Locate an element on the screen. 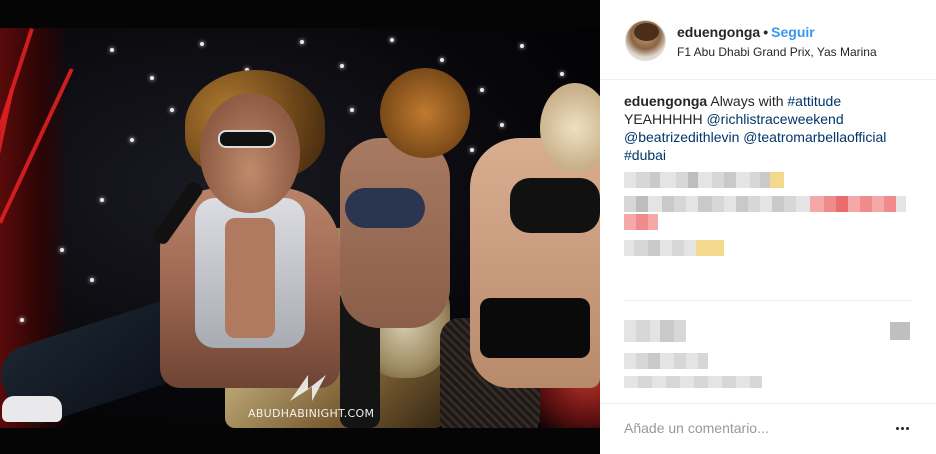 This screenshot has width=936, height=454. photo-letterbox-top is located at coordinates (300, 14).